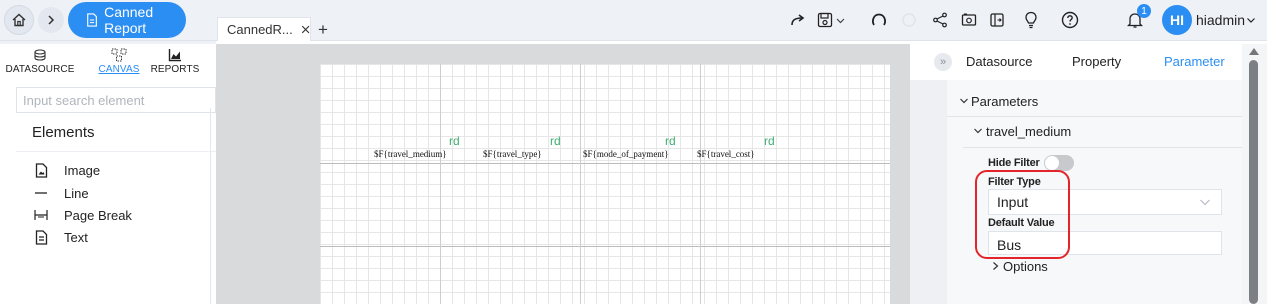  I want to click on toggle-knob, so click(1052, 163).